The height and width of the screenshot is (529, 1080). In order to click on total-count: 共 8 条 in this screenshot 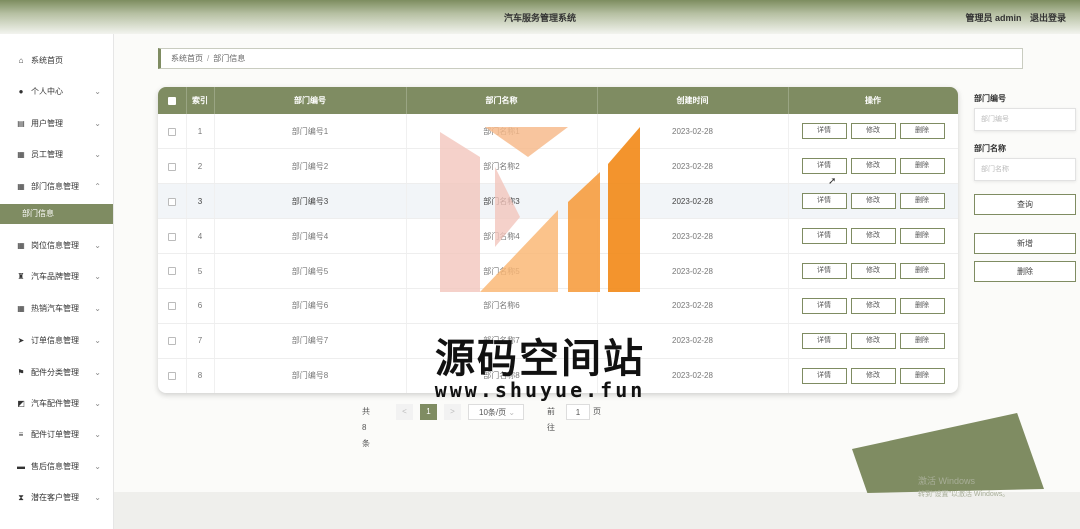, I will do `click(366, 427)`.